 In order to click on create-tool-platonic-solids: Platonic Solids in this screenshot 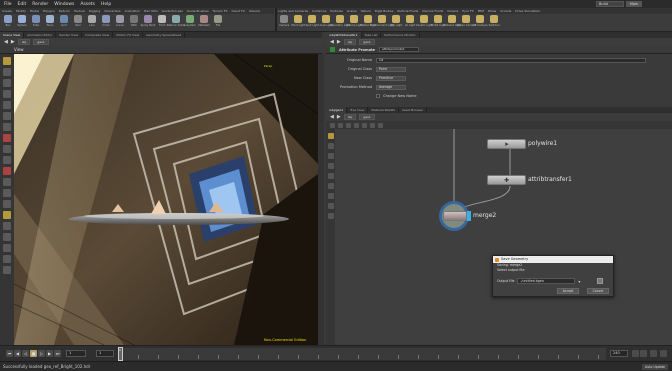, I will do `click(176, 21)`.